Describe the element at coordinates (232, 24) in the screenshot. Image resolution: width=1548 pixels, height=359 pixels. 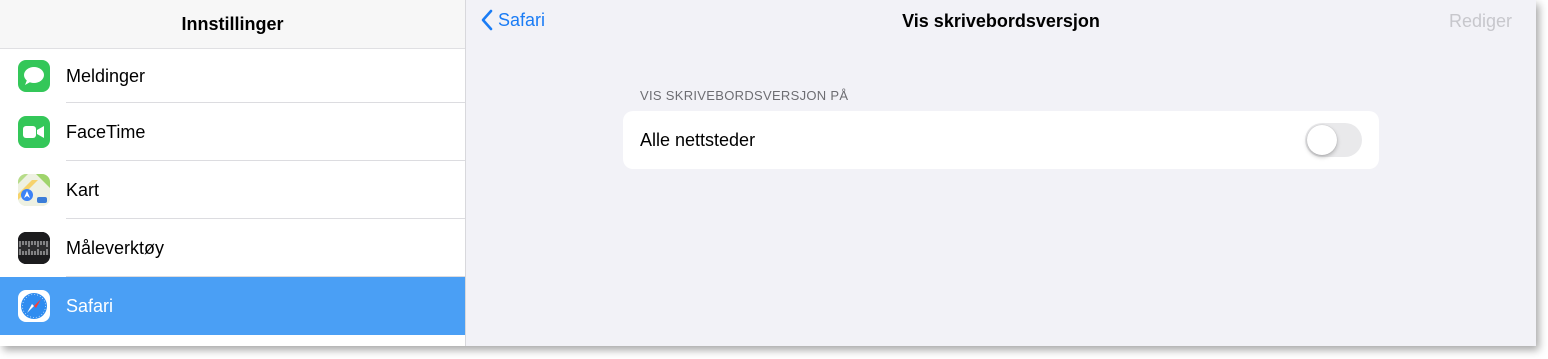
I see `sidebar-title: Innstillinger` at that location.